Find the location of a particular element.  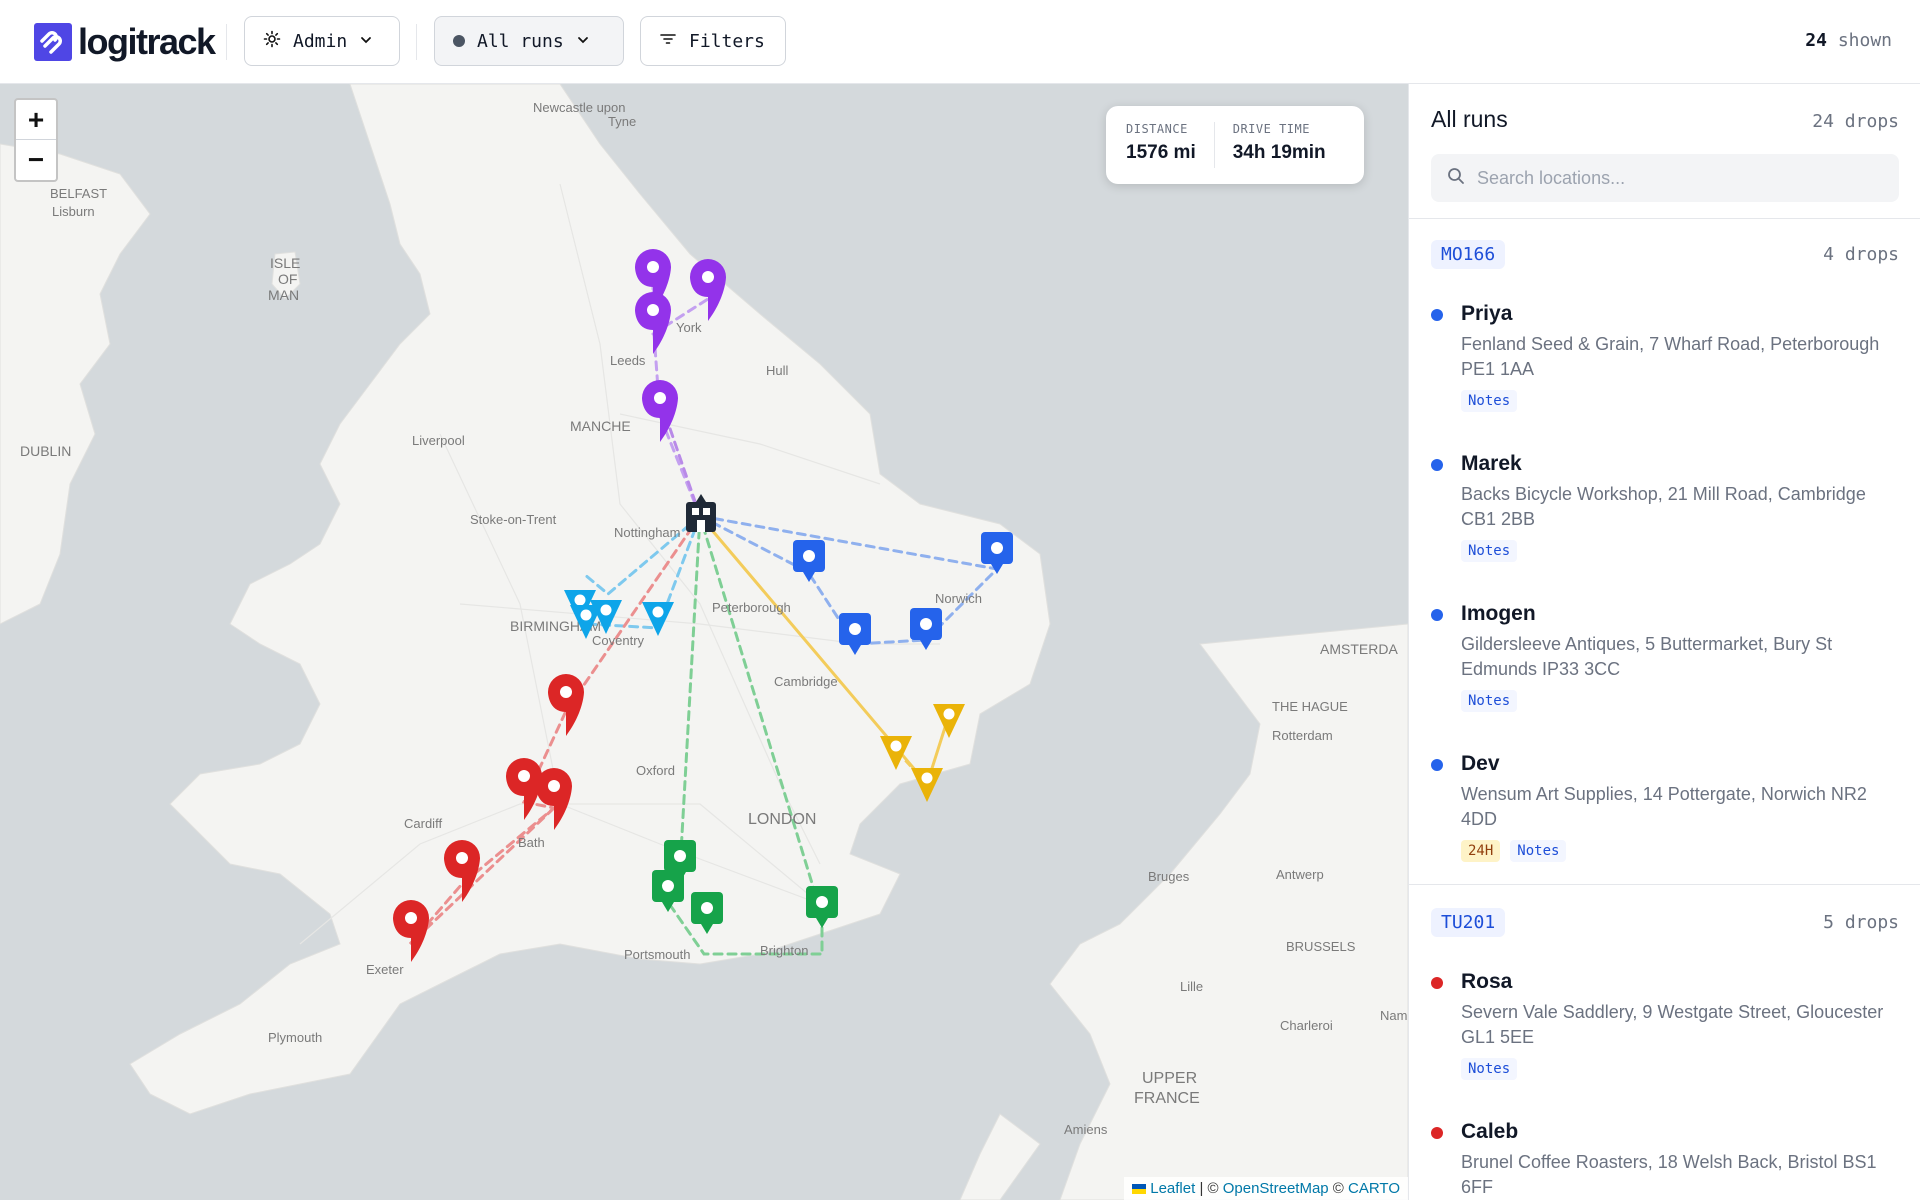

search-box is located at coordinates (1665, 178).